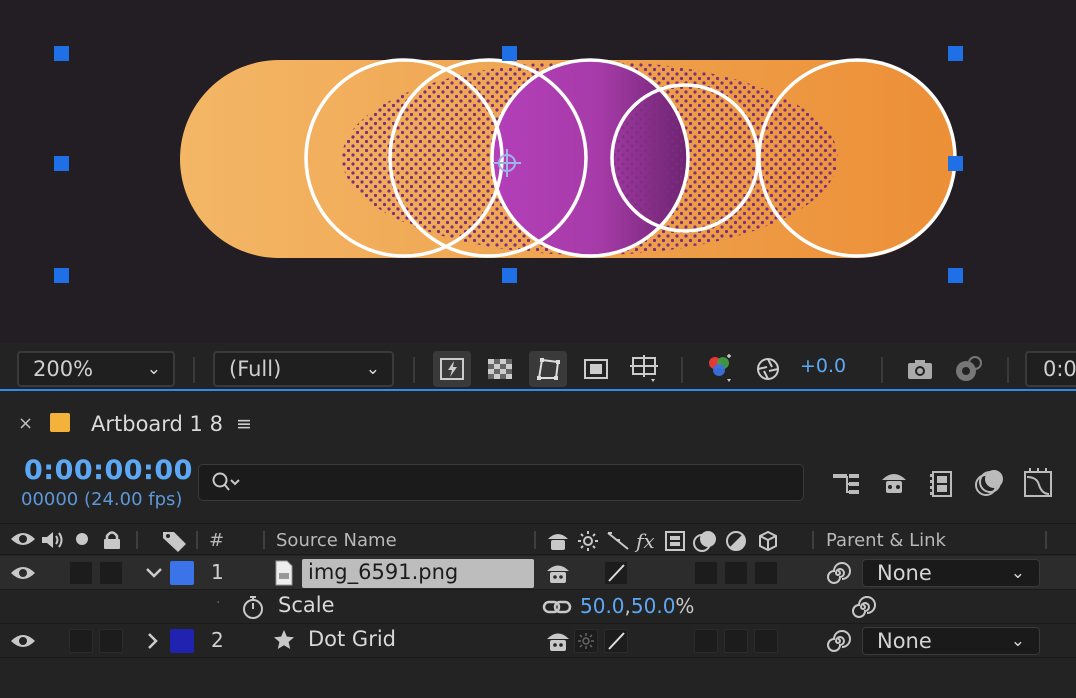 This screenshot has height=698, width=1076. Describe the element at coordinates (501, 482) in the screenshot. I see `layer-search-input` at that location.